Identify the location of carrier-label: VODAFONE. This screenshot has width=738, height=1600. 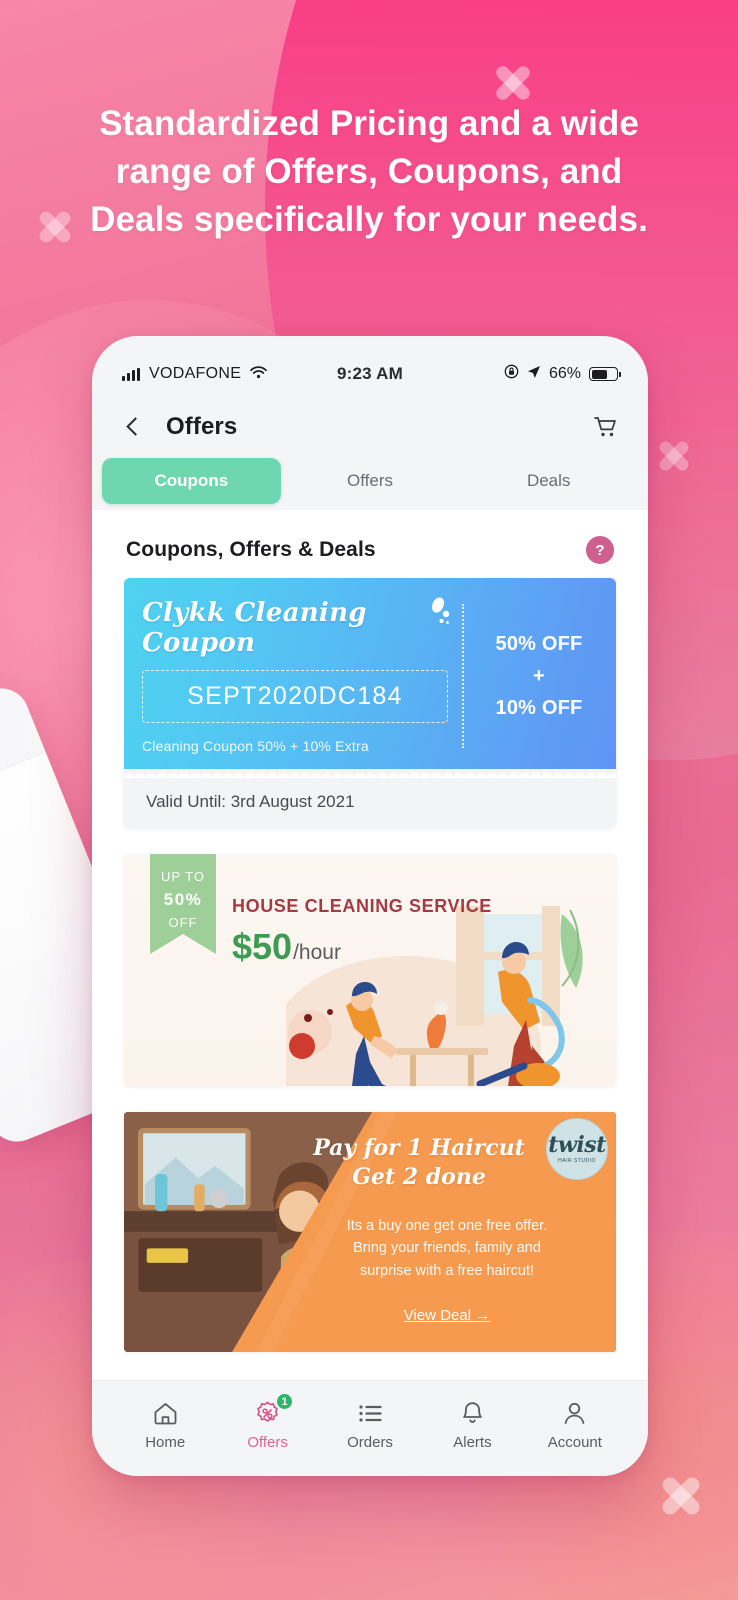
(195, 373).